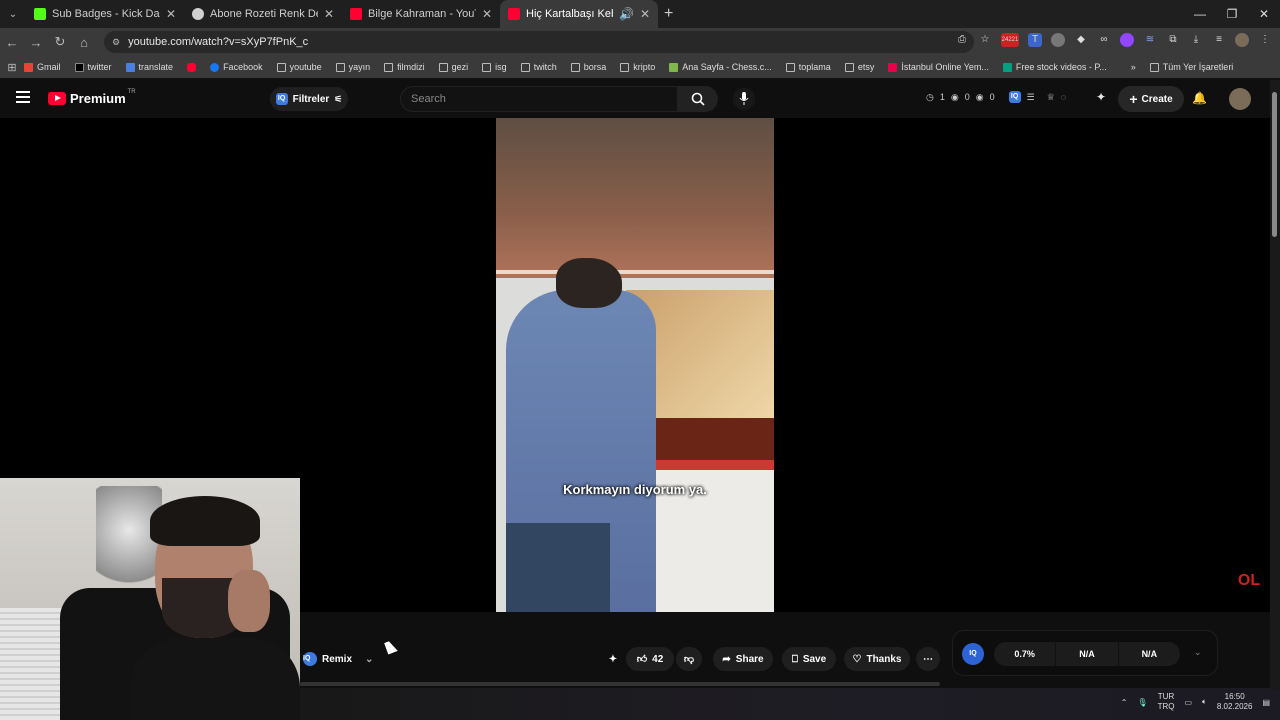 Image resolution: width=1280 pixels, height=720 pixels. Describe the element at coordinates (1232, 14) in the screenshot. I see `restore-button: ❐` at that location.